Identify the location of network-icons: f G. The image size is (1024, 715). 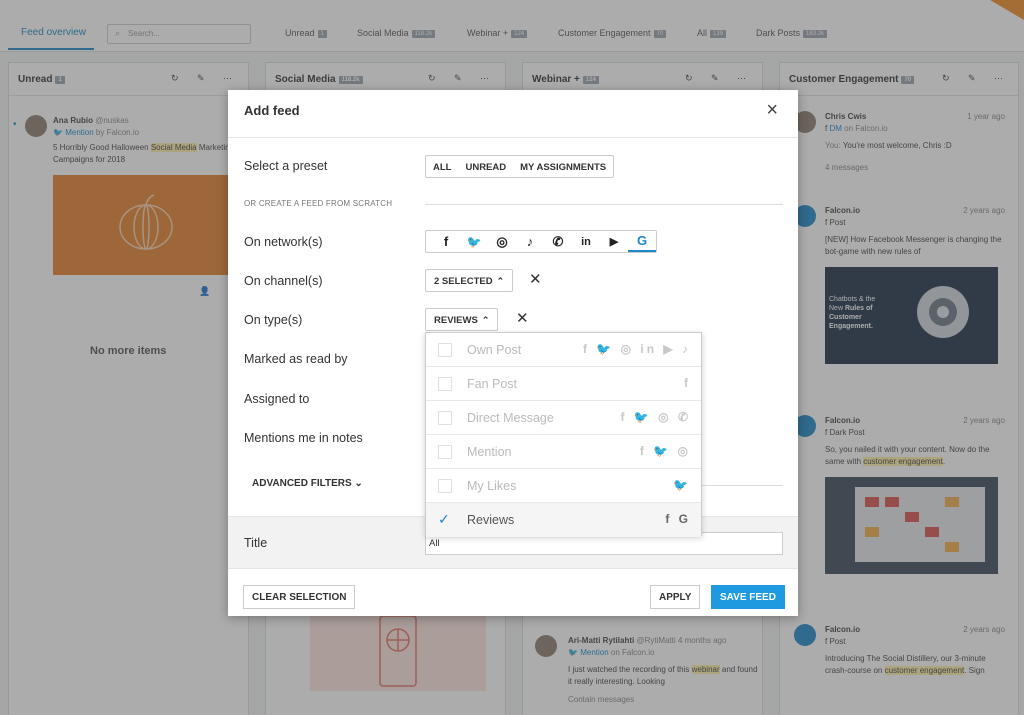
(678, 519).